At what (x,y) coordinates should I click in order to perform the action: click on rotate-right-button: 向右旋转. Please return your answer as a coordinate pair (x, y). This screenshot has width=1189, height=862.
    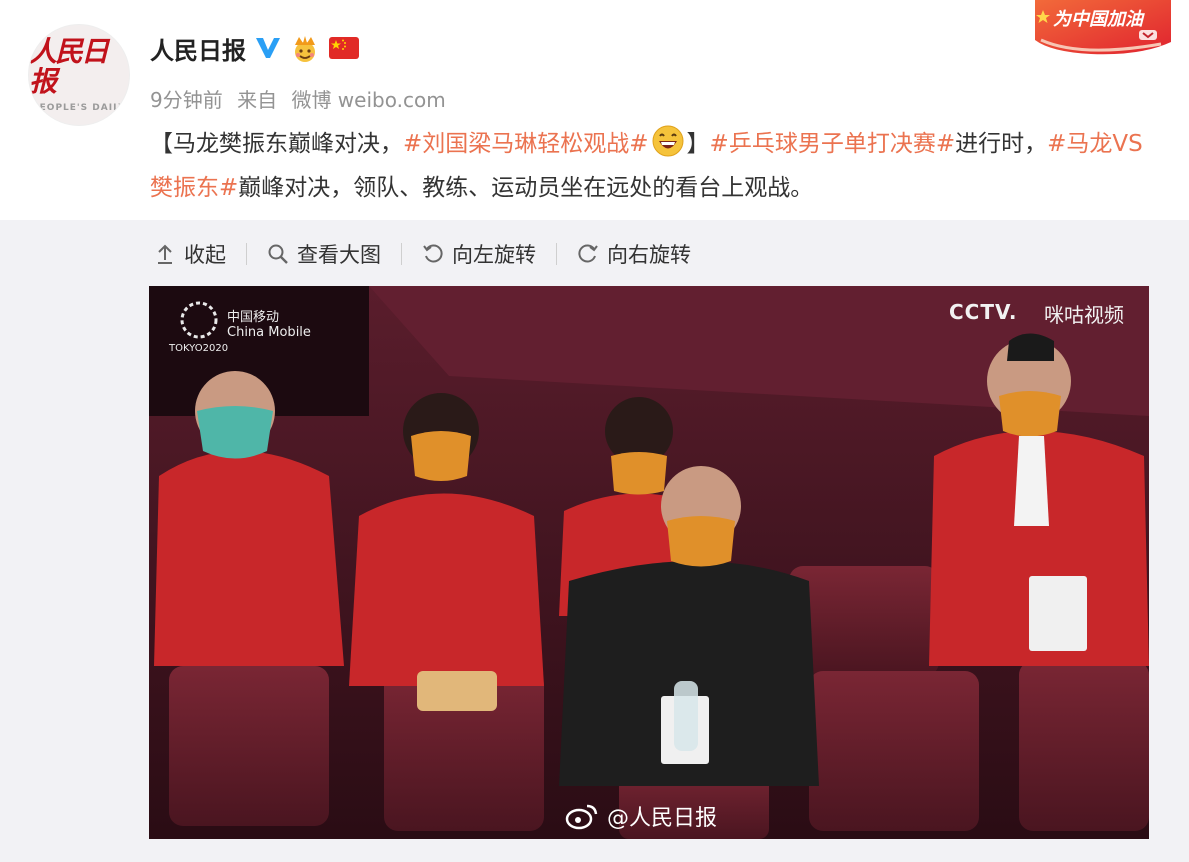
    Looking at the image, I should click on (634, 254).